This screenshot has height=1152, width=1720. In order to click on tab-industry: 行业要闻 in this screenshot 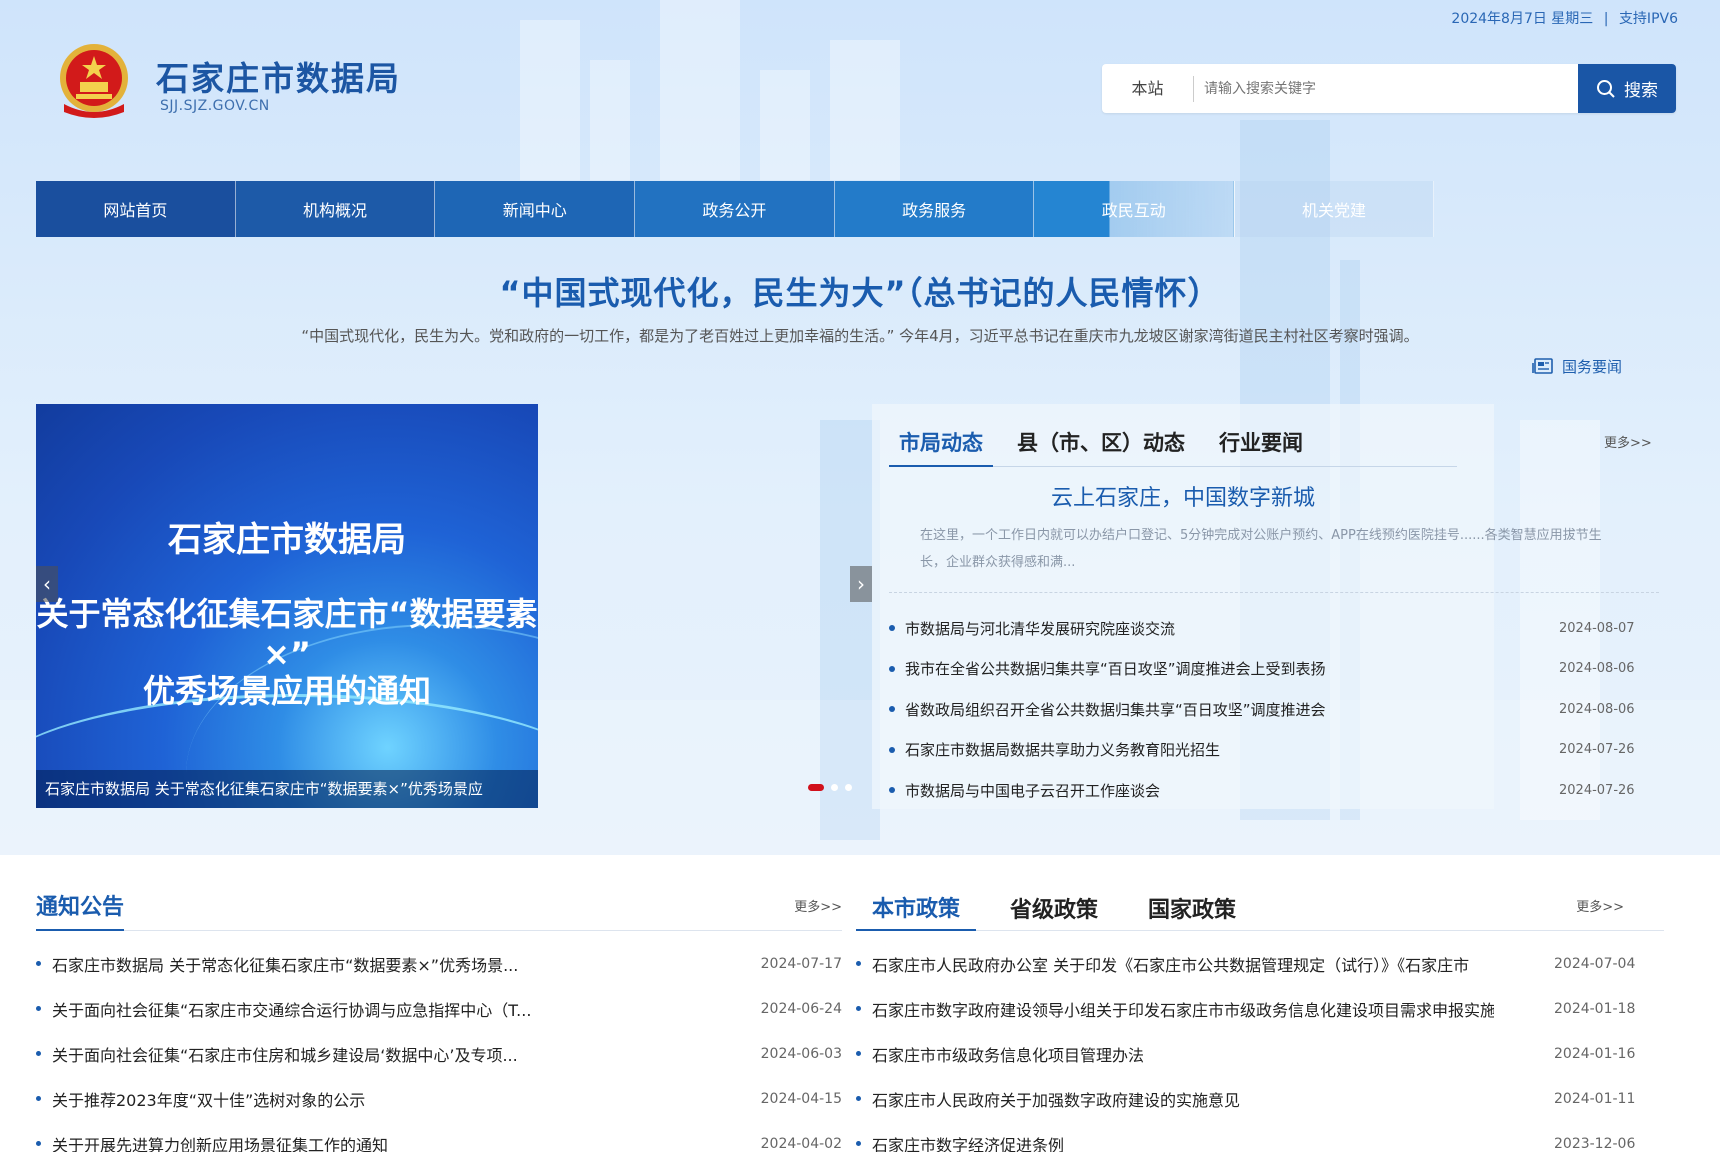, I will do `click(1261, 444)`.